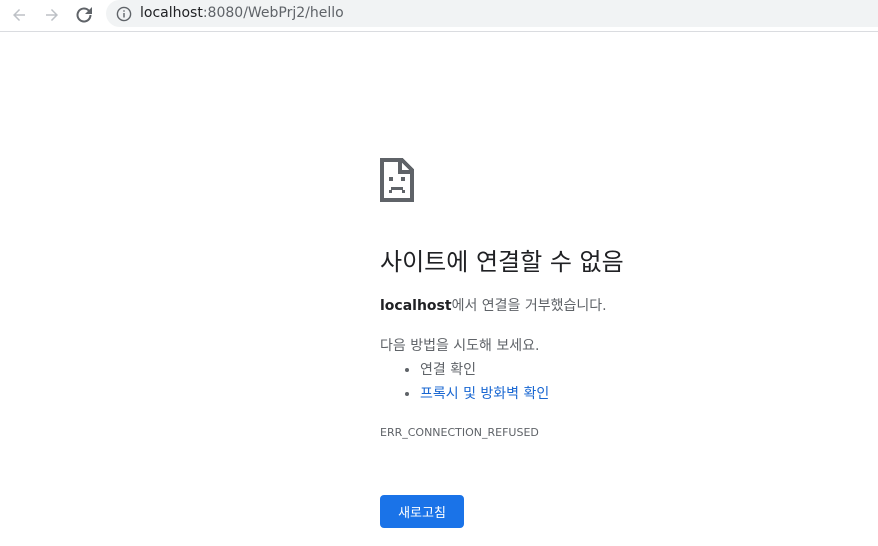  What do you see at coordinates (416, 306) in the screenshot?
I see `error-host: localhost` at bounding box center [416, 306].